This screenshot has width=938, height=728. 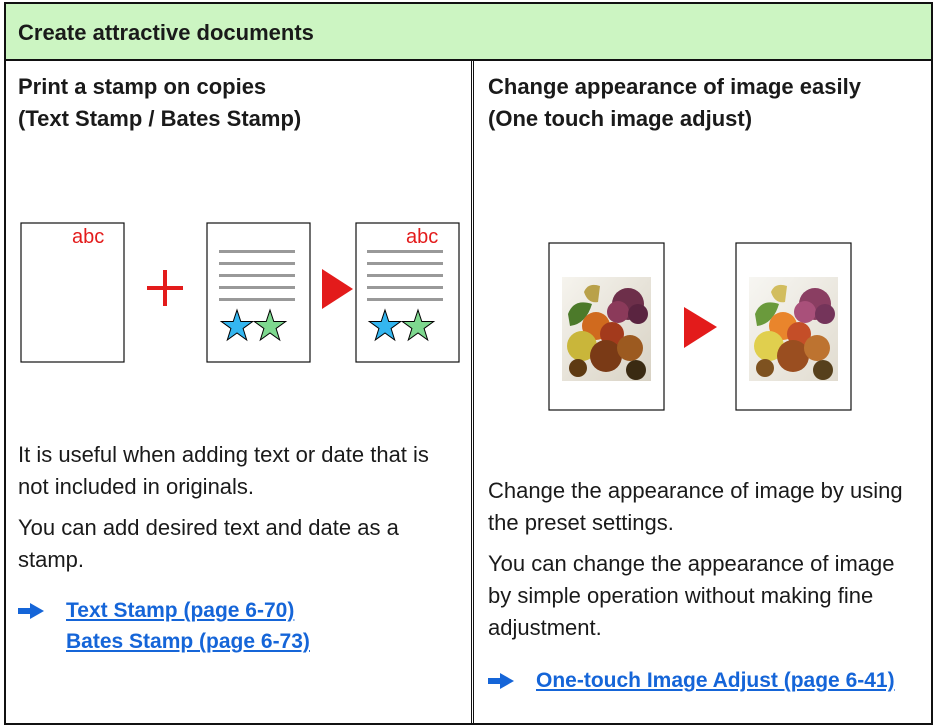 I want to click on original-page-icon, so click(x=258, y=292).